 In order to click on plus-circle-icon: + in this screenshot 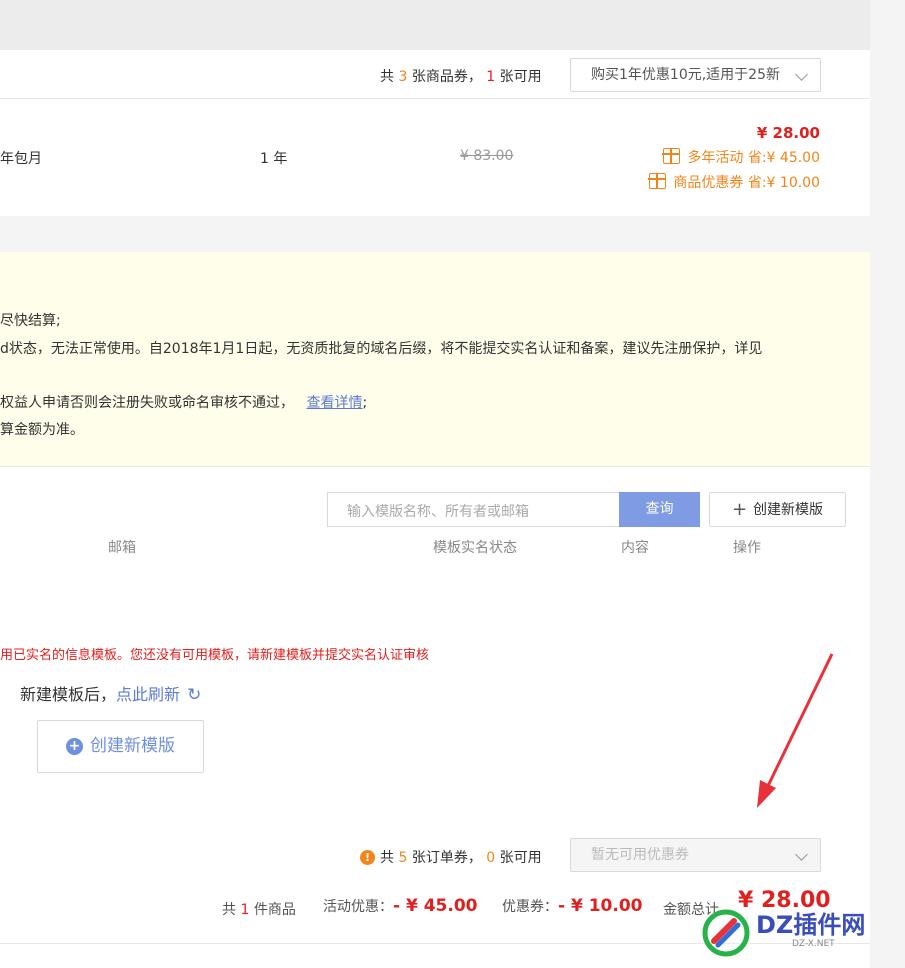, I will do `click(74, 746)`.